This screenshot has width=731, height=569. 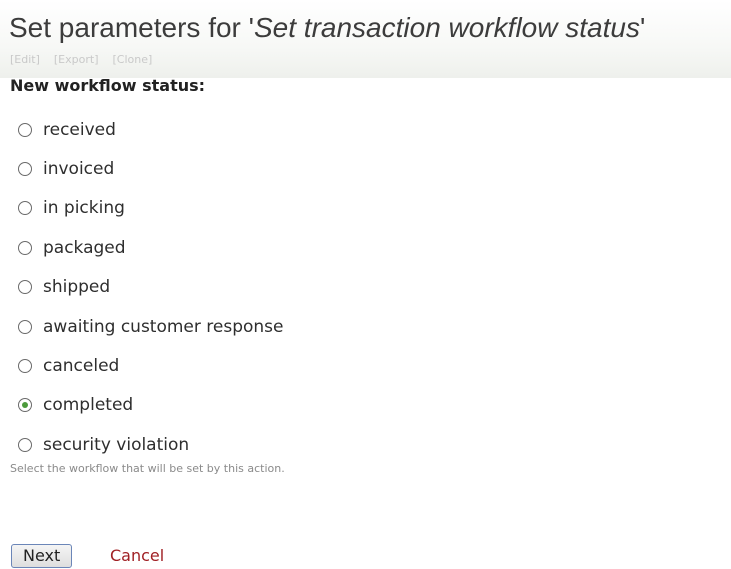 I want to click on radio-awaiting-customer-response, so click(x=25, y=326).